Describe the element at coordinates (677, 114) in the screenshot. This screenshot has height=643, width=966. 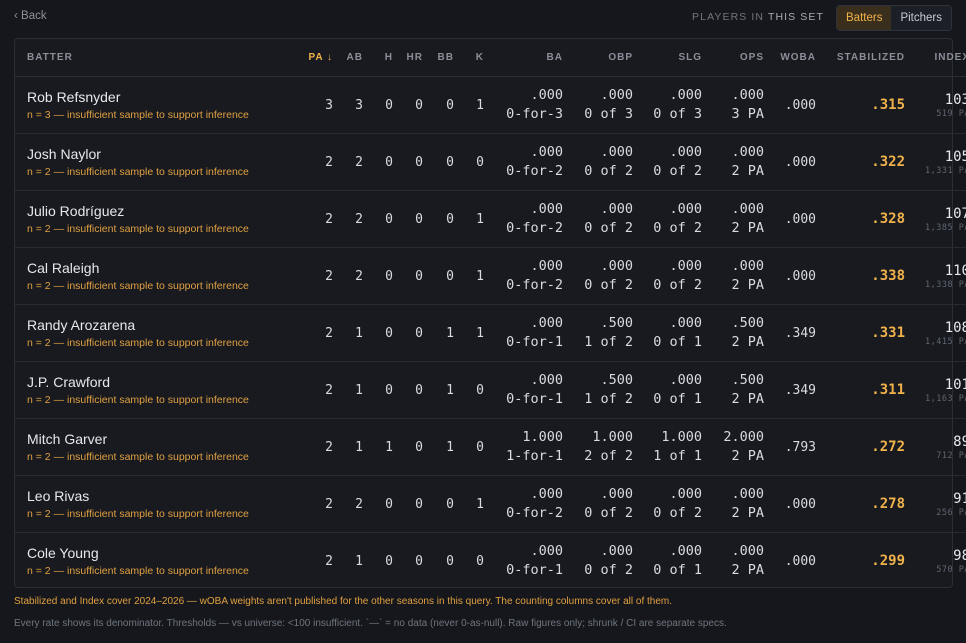
I see `slg-denominator: 0 of 3` at that location.